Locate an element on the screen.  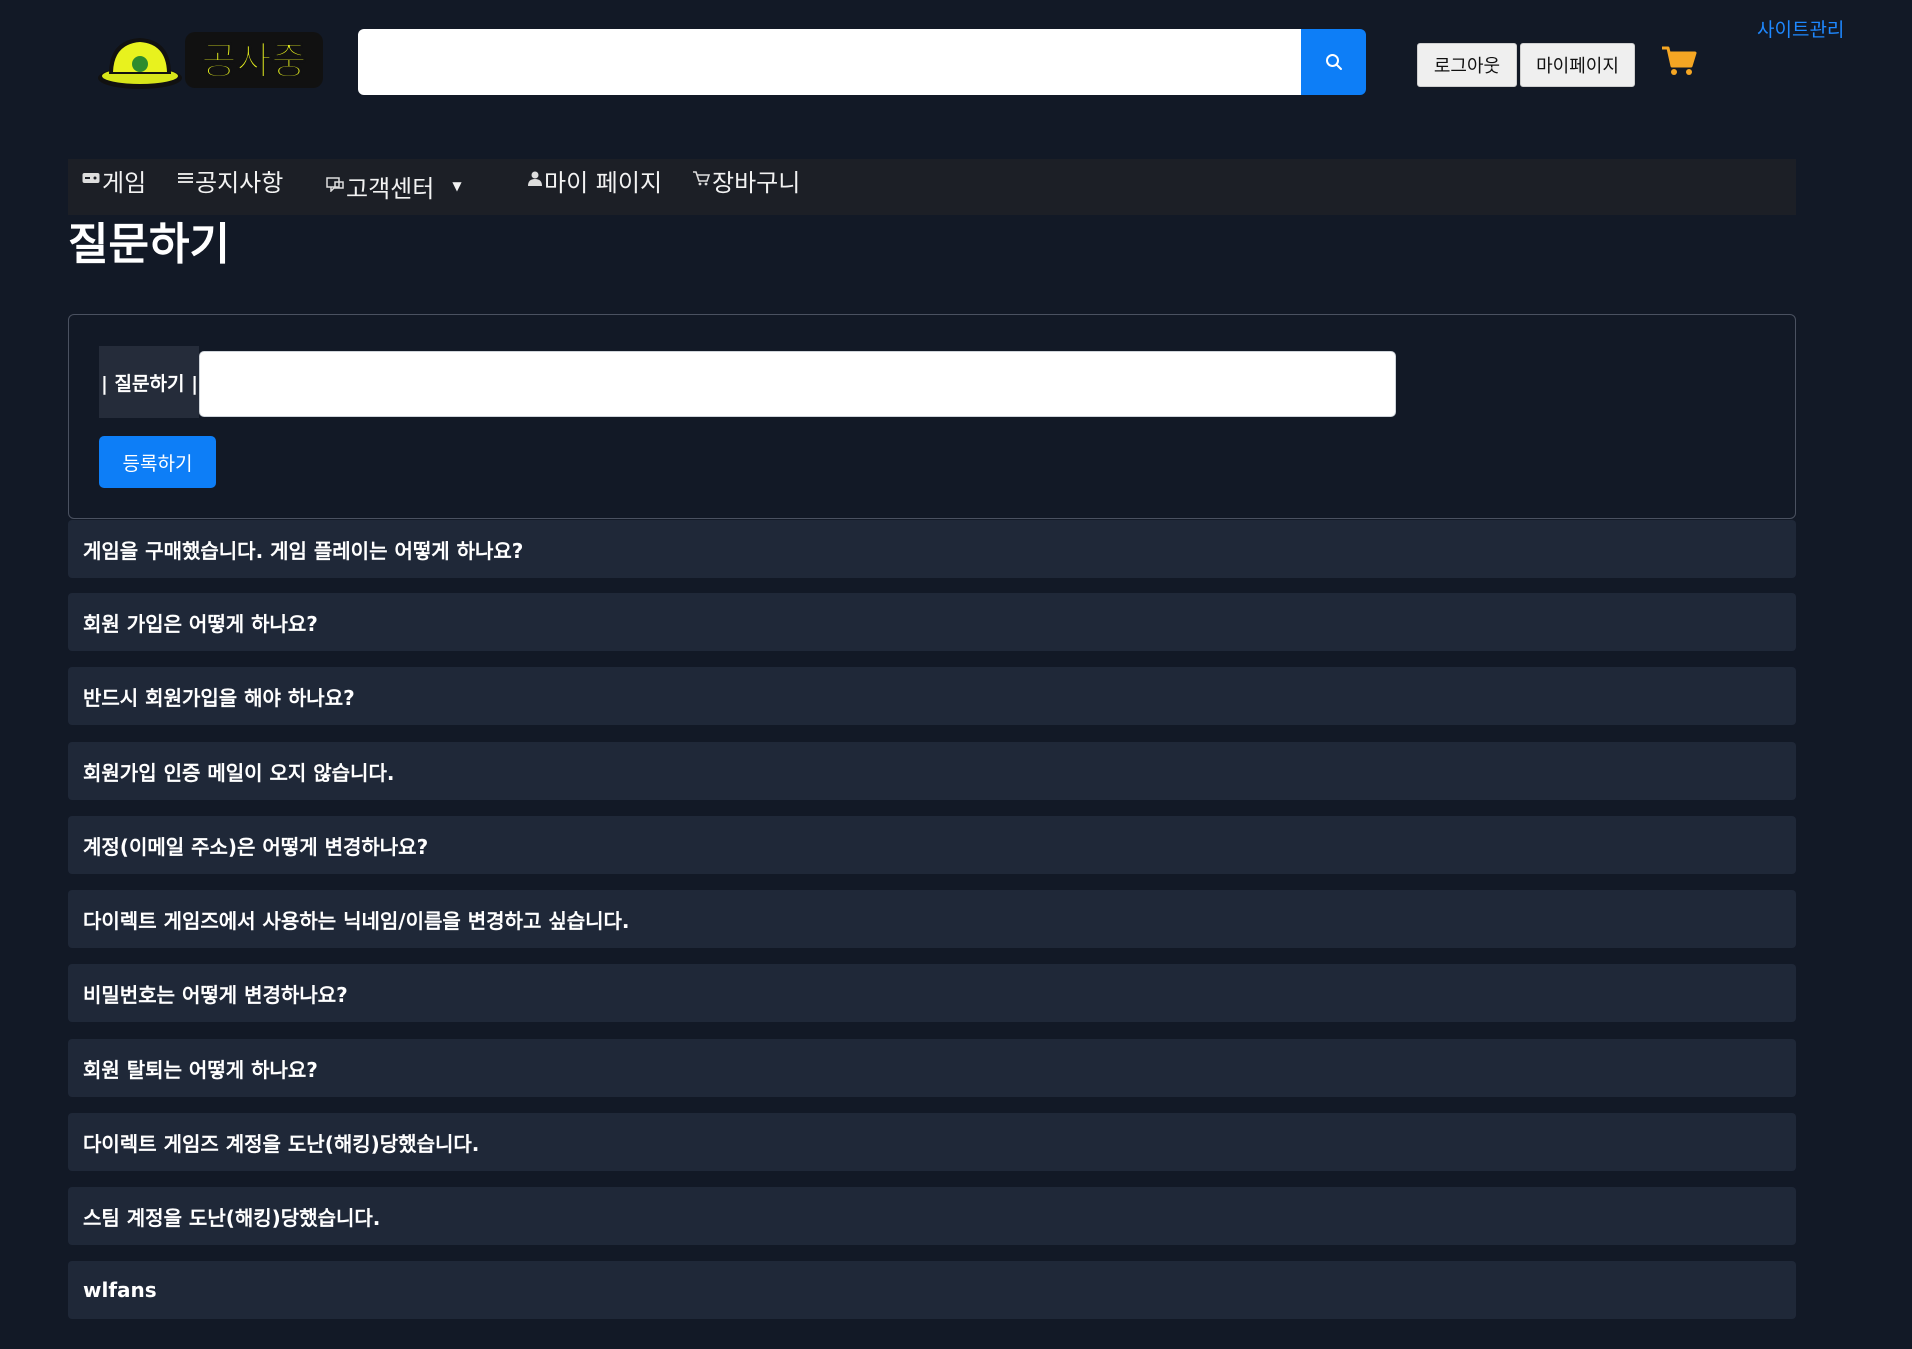
question-label: | 질문하기 | is located at coordinates (149, 382).